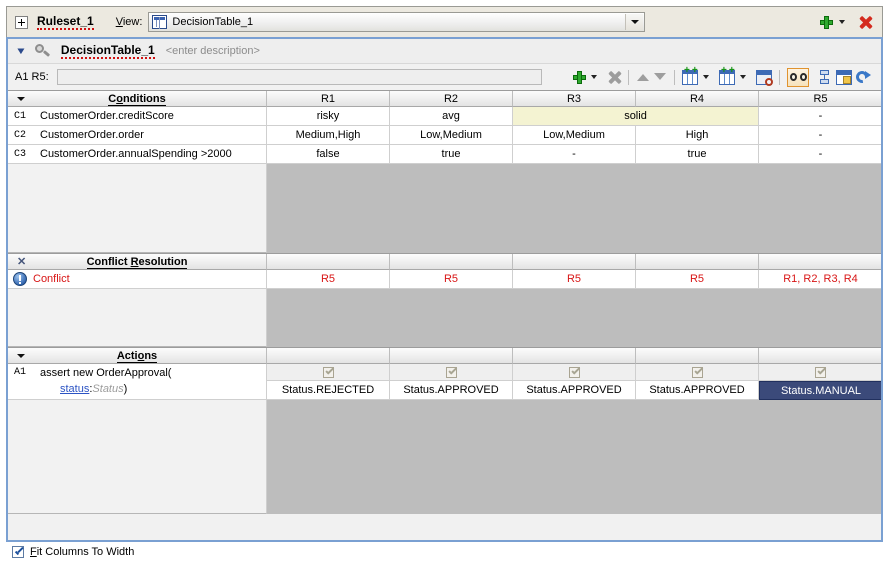 Image resolution: width=889 pixels, height=564 pixels. I want to click on add-icon, so click(579, 77).